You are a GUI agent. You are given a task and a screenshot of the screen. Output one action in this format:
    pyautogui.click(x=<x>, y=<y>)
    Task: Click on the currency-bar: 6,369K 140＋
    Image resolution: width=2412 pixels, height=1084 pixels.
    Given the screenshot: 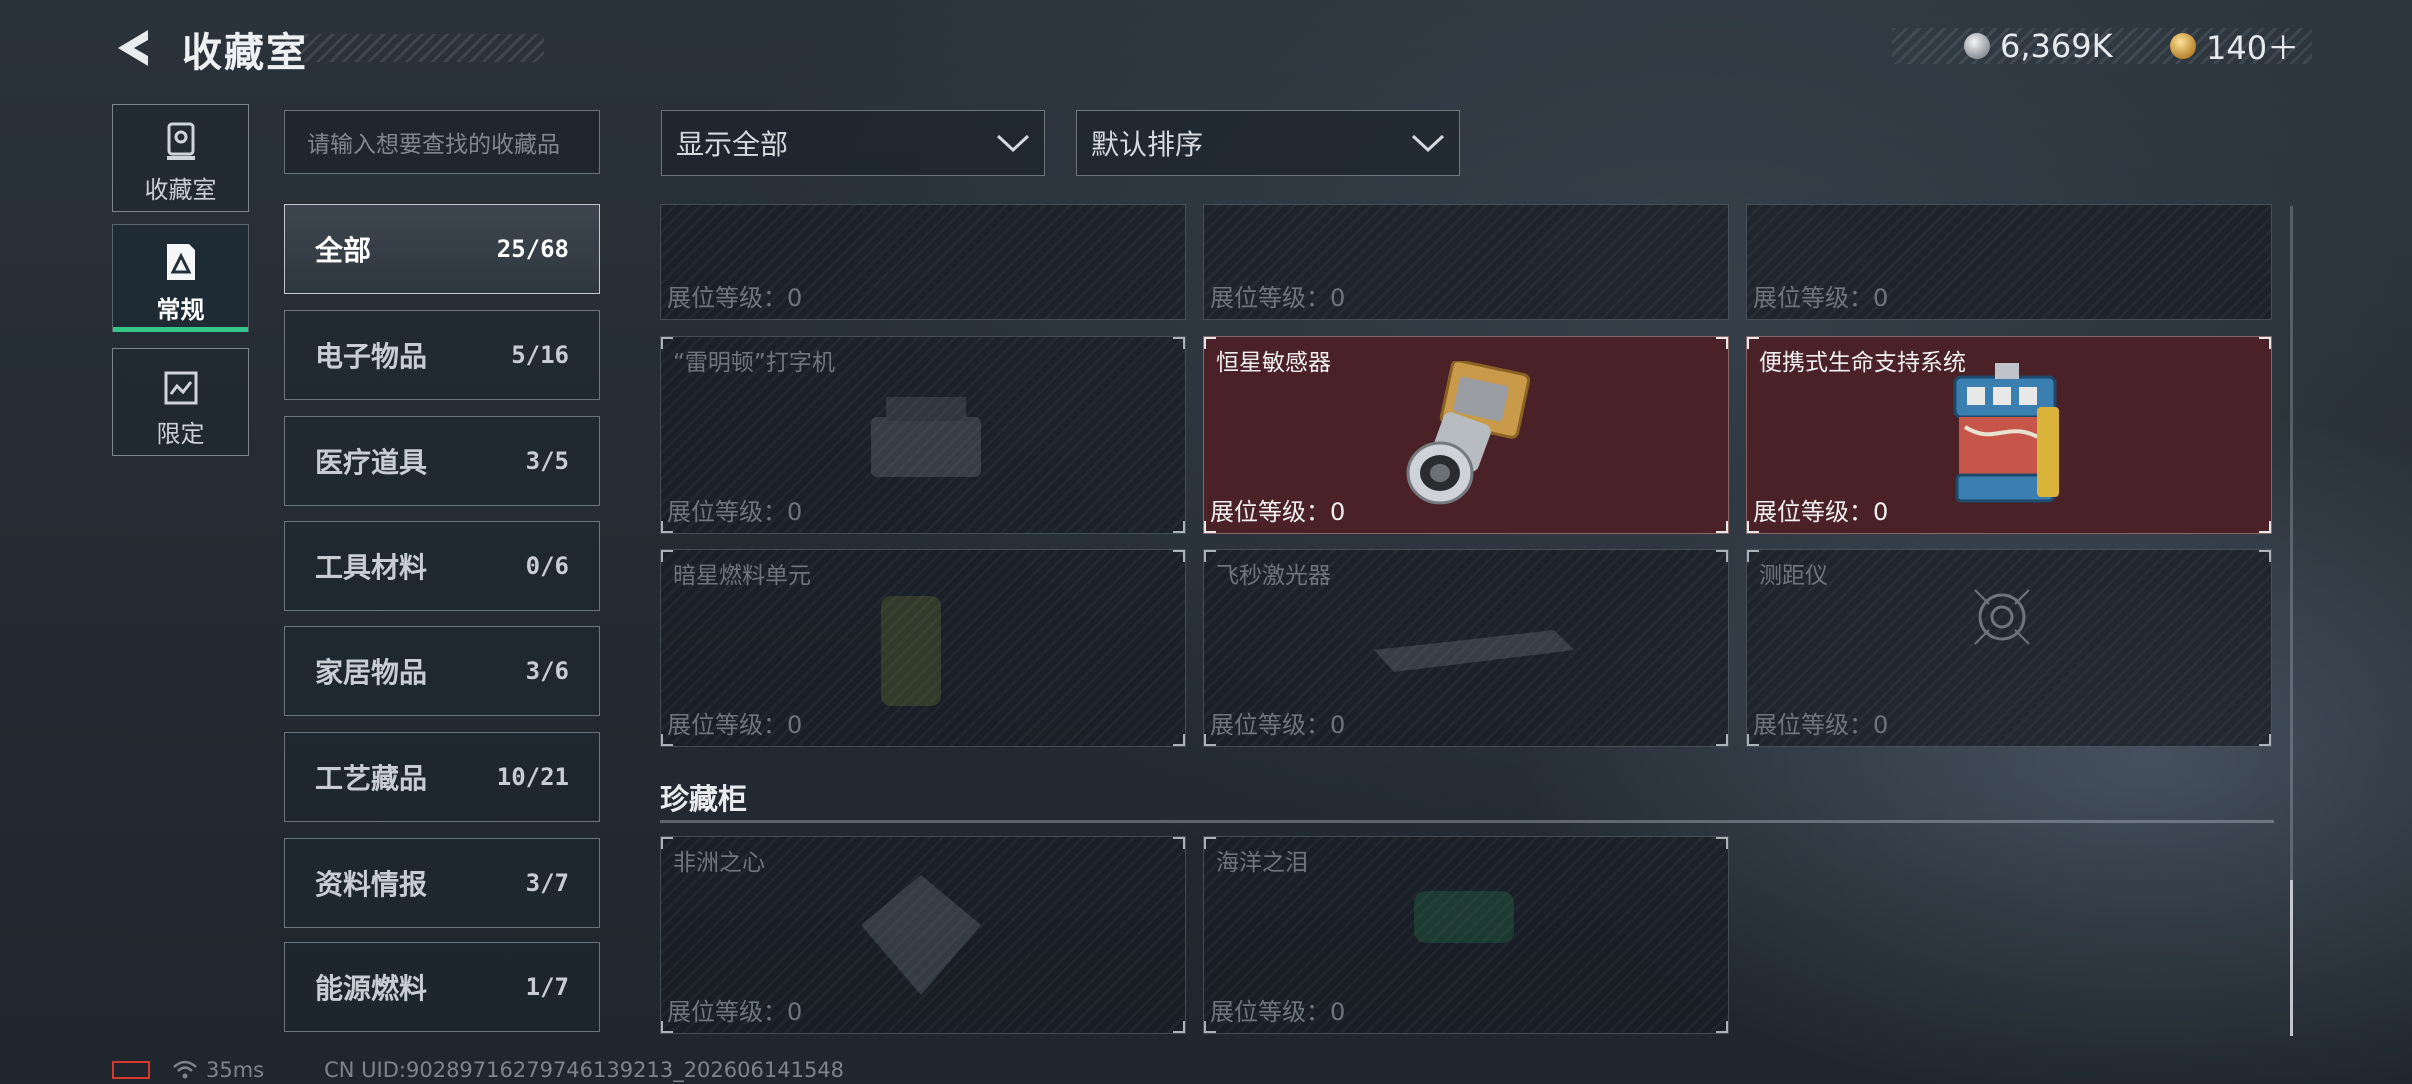 What is the action you would take?
    pyautogui.click(x=2102, y=47)
    